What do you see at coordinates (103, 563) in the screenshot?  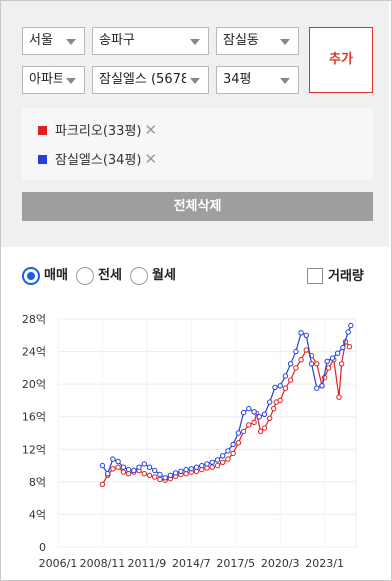 I see `x-tick-label: 2008/11` at bounding box center [103, 563].